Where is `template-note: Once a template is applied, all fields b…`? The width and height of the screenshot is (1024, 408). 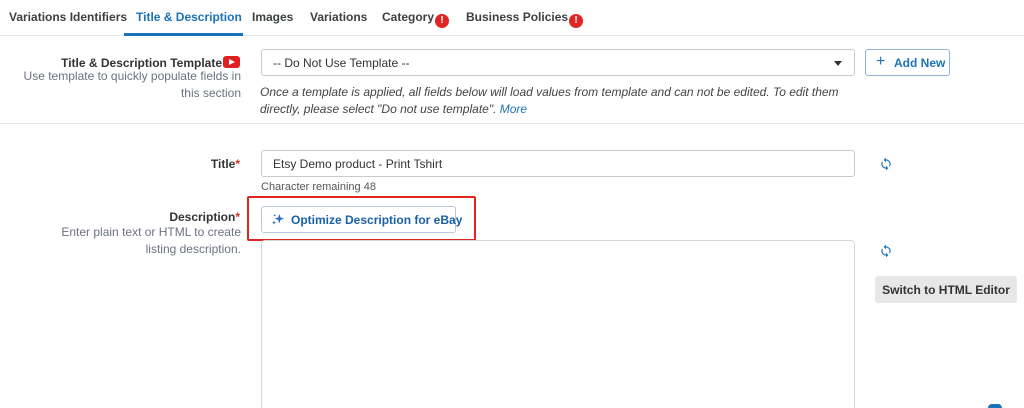 template-note: Once a template is applied, all fields b… is located at coordinates (560, 101).